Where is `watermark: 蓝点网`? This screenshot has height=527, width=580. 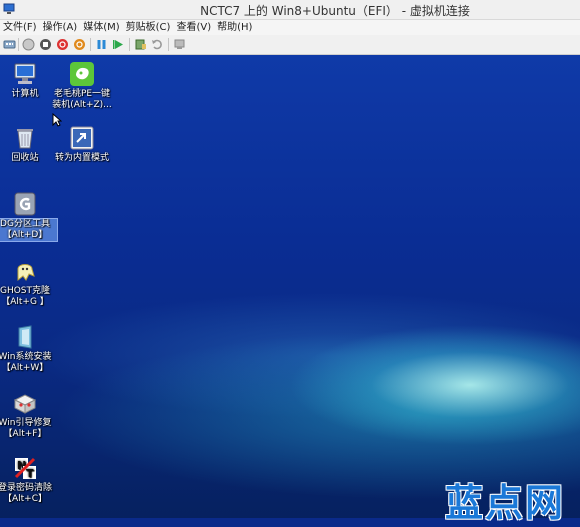 watermark: 蓝点网 is located at coordinates (505, 503).